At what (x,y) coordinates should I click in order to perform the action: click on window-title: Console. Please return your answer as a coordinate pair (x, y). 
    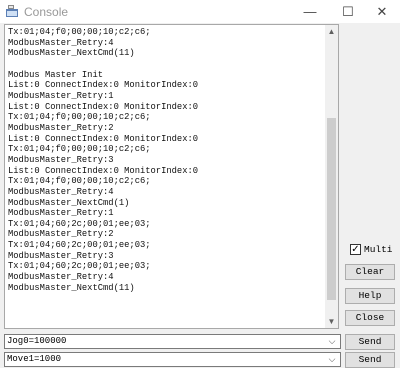
    Looking at the image, I should click on (46, 12).